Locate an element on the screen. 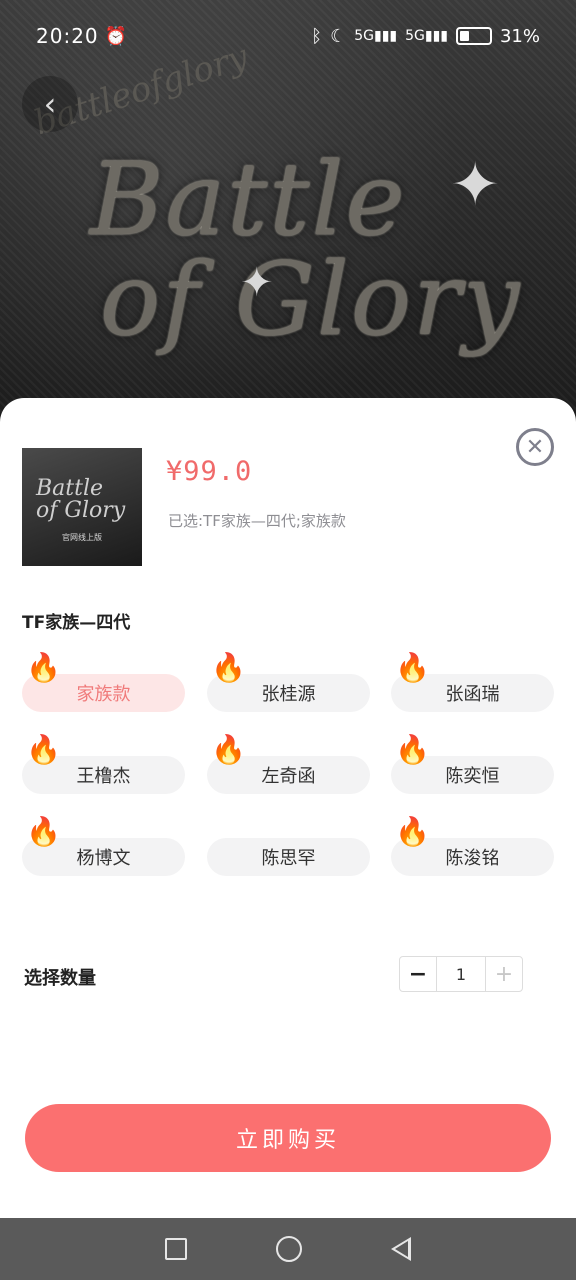 The image size is (576, 1280). home-icon is located at coordinates (288, 1249).